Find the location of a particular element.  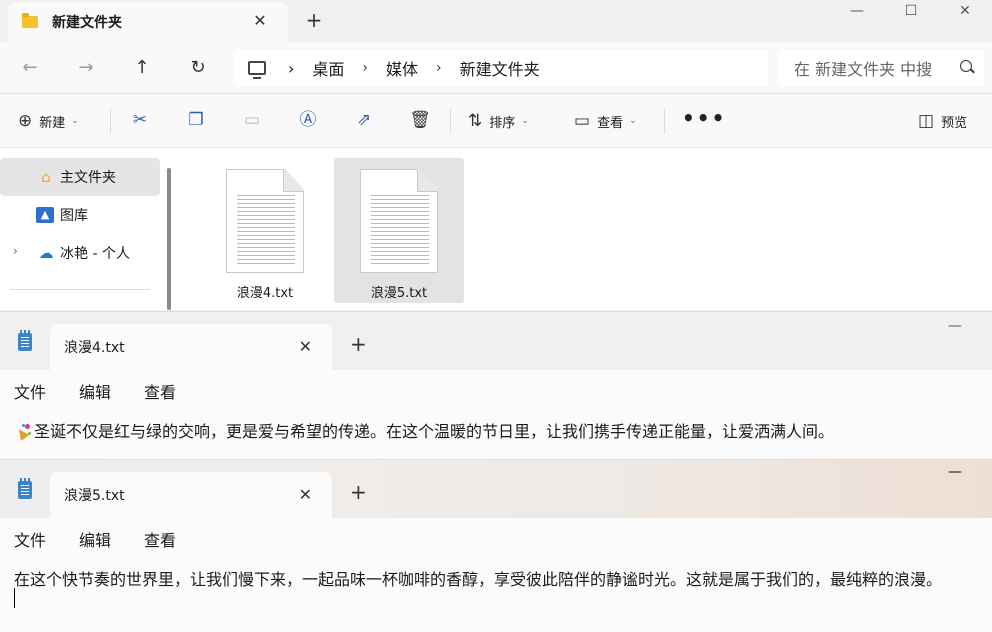

breadcrumb: › 桌面 › 媒体 › 新建文件夹 is located at coordinates (501, 68).